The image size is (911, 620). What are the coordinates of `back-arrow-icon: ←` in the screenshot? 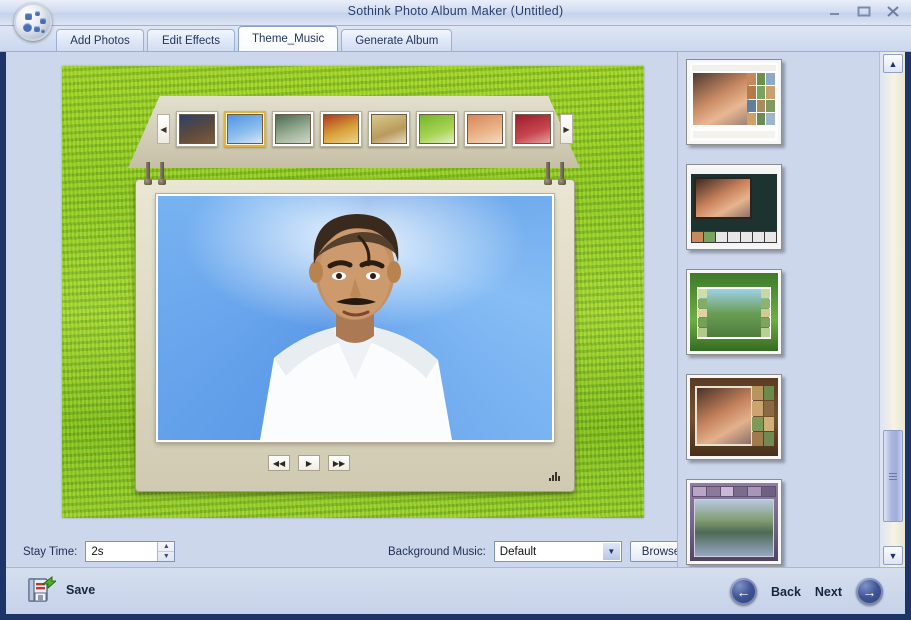 It's located at (744, 591).